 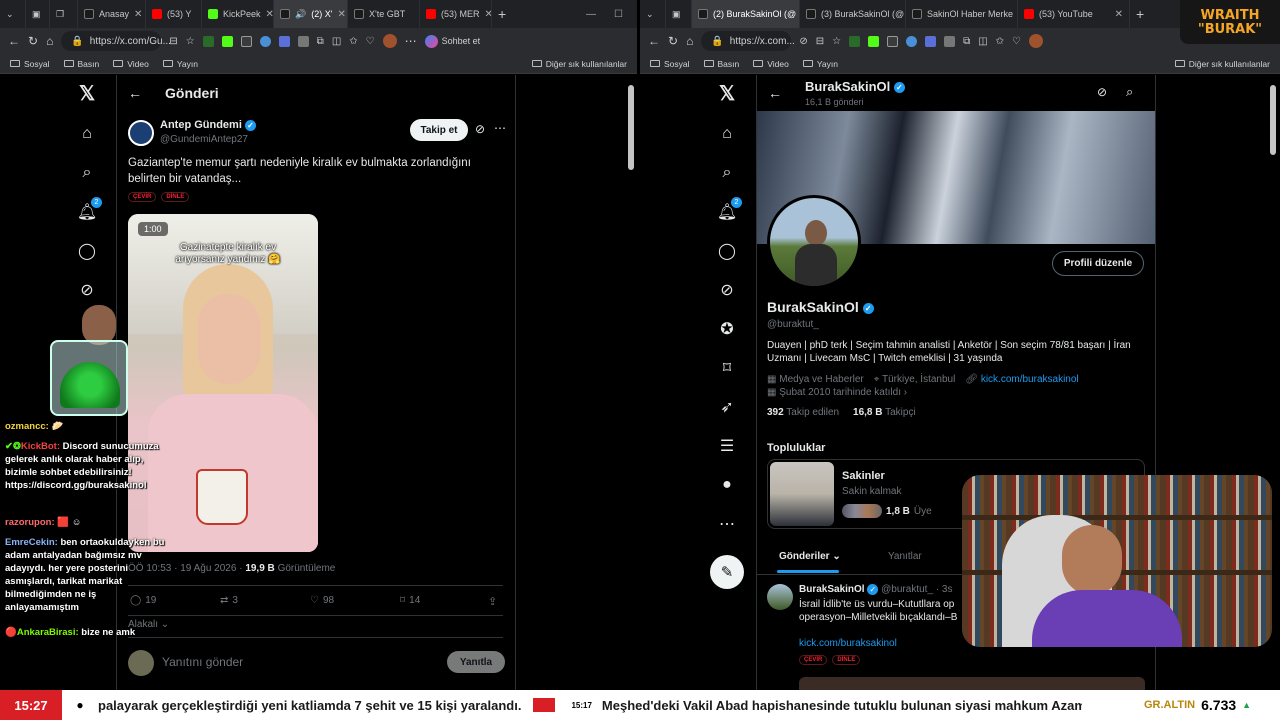 I want to click on reply-input: Yanıtını gönder, so click(x=202, y=662).